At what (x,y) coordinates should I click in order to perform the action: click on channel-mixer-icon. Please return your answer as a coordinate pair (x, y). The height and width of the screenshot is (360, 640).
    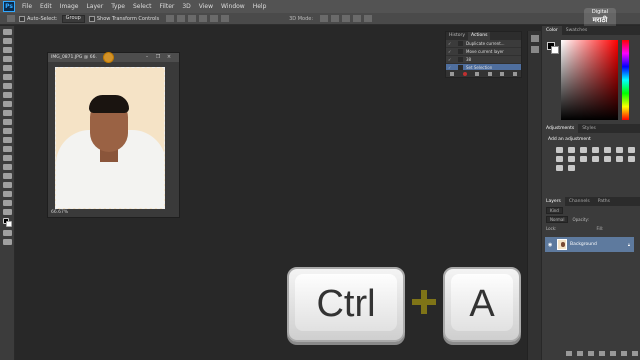
    Looking at the image, I should click on (583, 159).